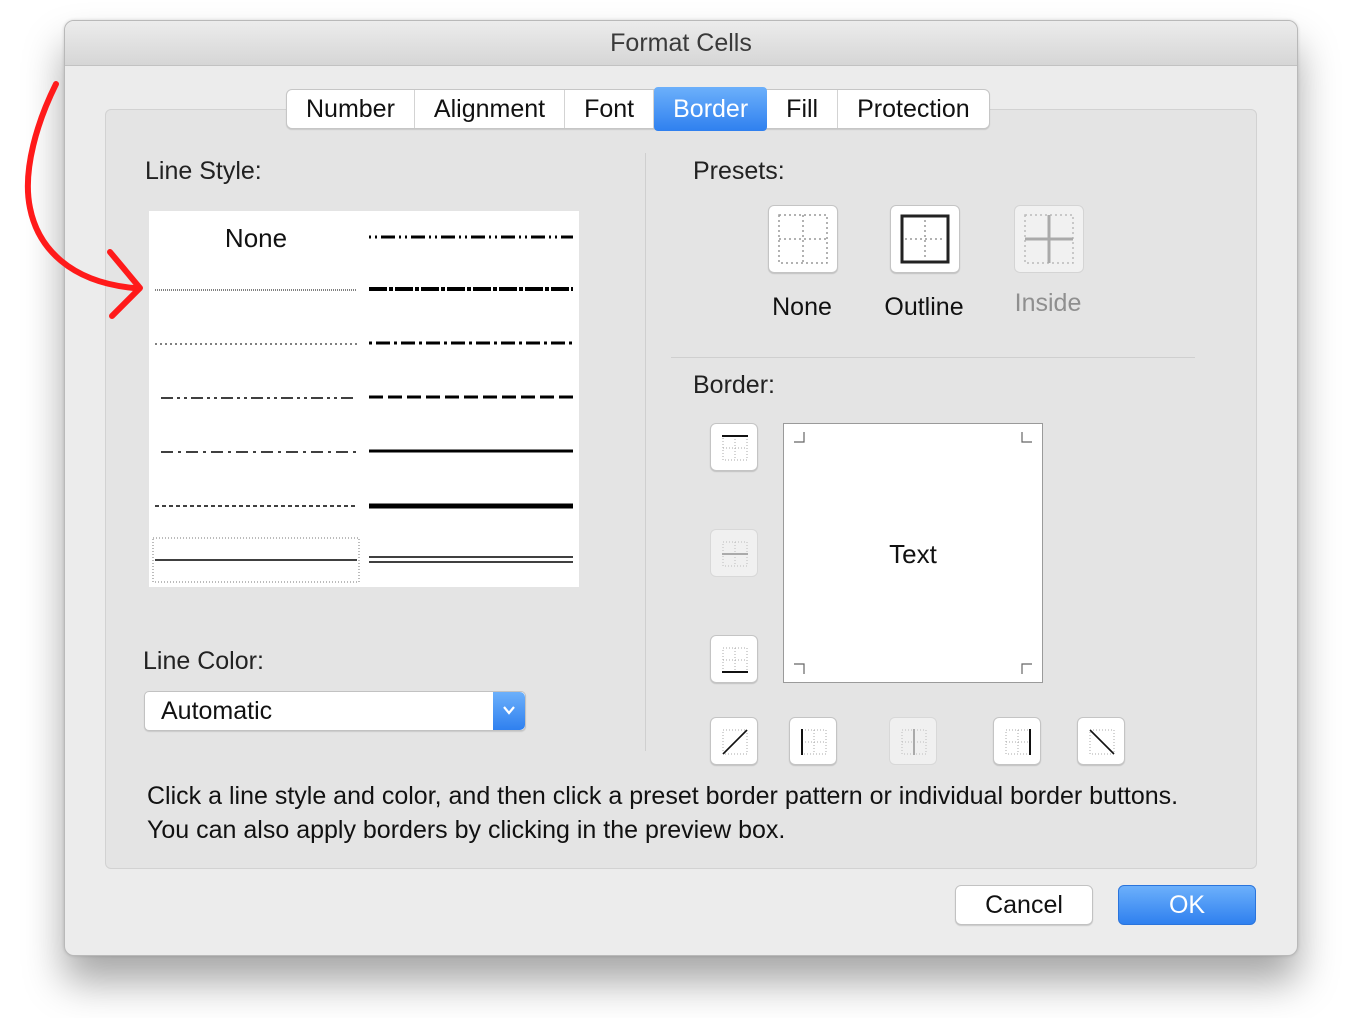 Image resolution: width=1354 pixels, height=1018 pixels. Describe the element at coordinates (471, 343) in the screenshot. I see `line-style-medium-dash-dot` at that location.